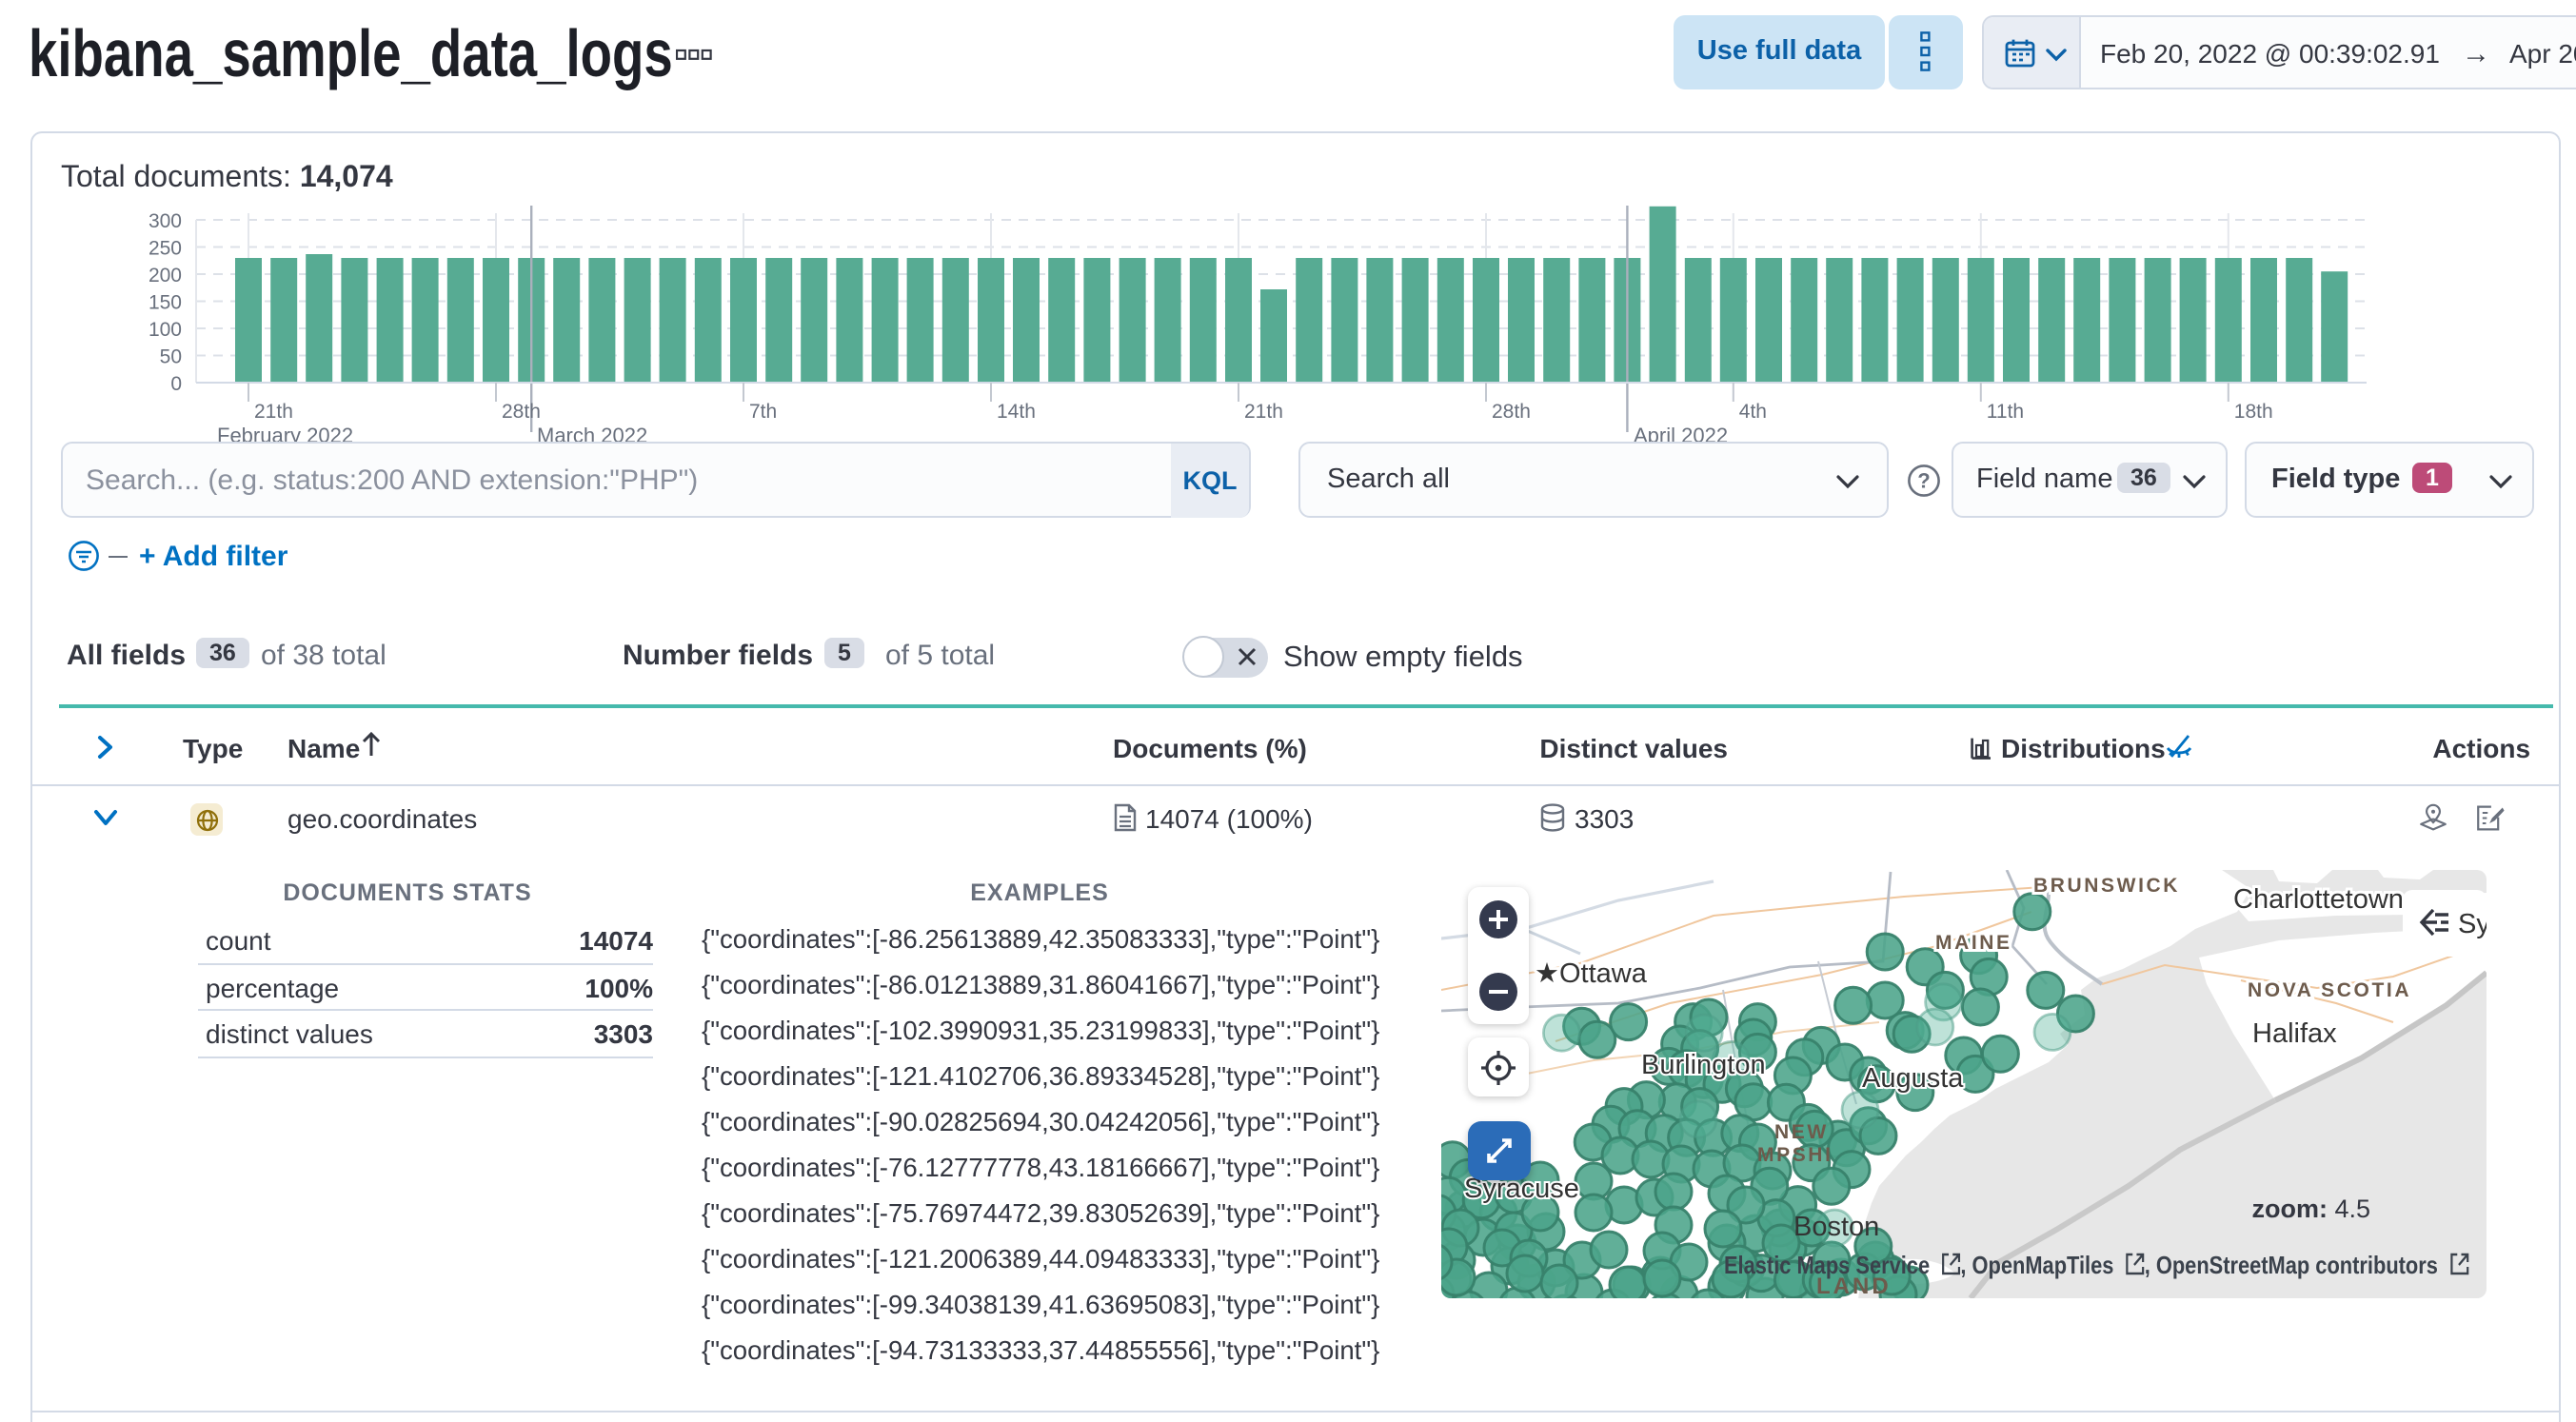 This screenshot has width=2576, height=1422. I want to click on svg-text: 100, so click(165, 330).